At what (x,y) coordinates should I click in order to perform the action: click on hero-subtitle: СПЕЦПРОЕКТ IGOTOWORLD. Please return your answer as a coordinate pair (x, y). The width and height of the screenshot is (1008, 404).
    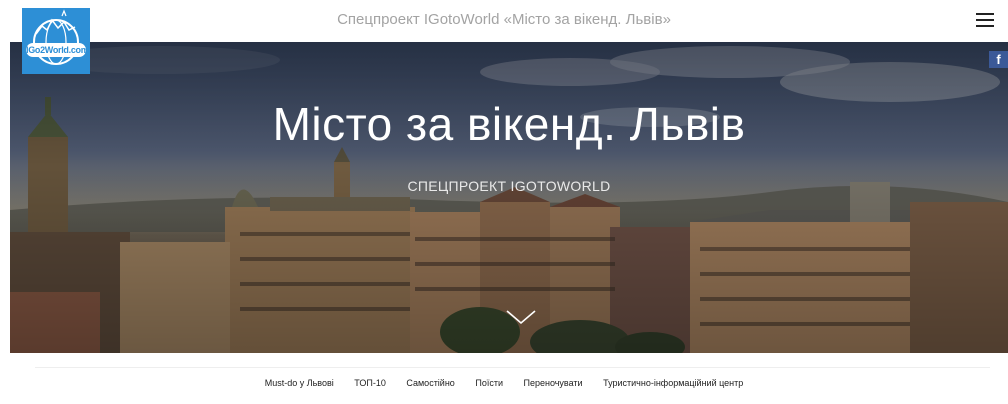
    Looking at the image, I should click on (509, 186).